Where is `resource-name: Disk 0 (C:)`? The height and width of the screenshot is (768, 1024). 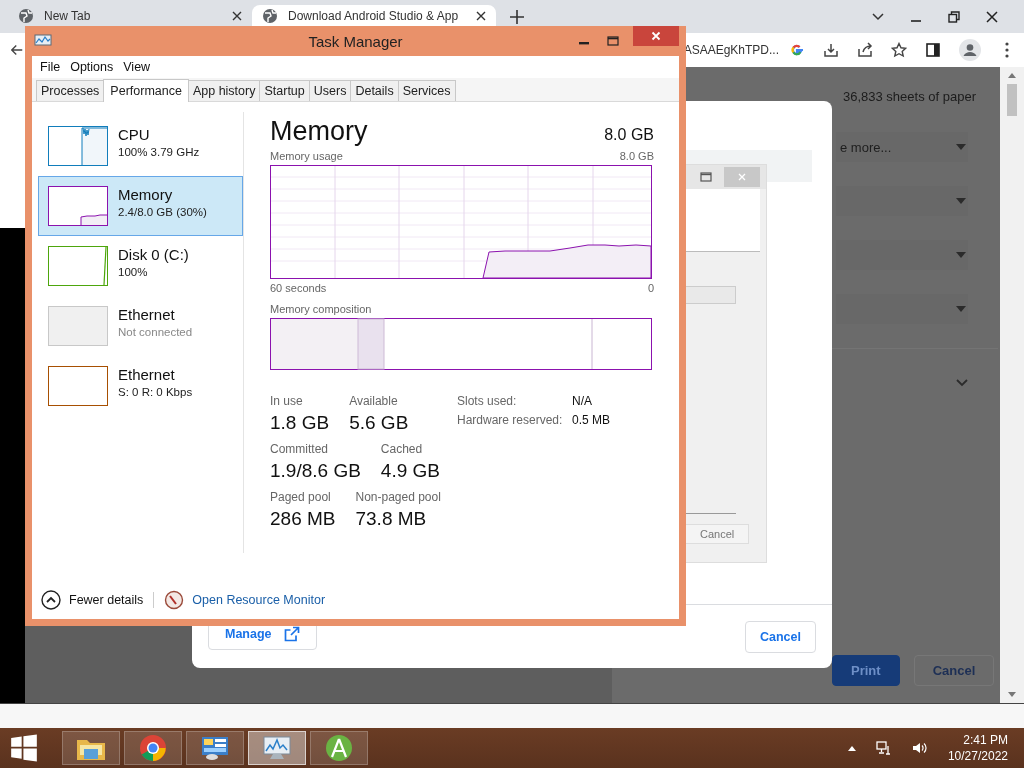
resource-name: Disk 0 (C:) is located at coordinates (153, 254).